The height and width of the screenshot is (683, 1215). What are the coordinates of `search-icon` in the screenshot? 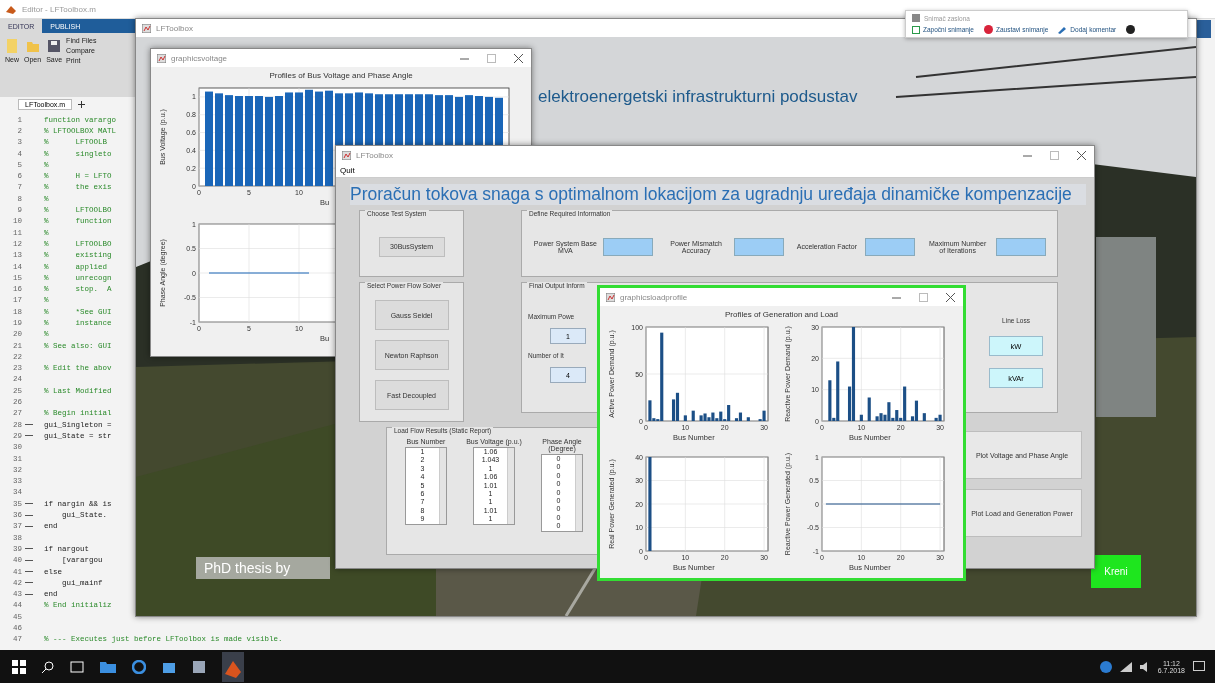 It's located at (48, 666).